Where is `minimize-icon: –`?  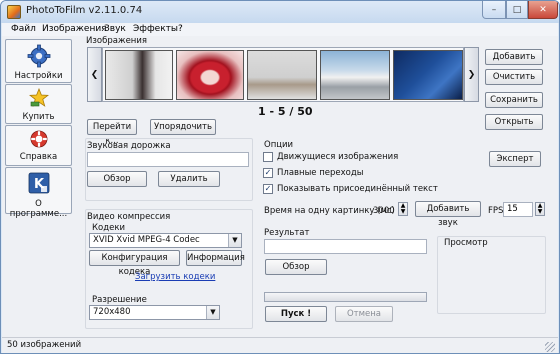
minimize-icon: – is located at coordinates (494, 9).